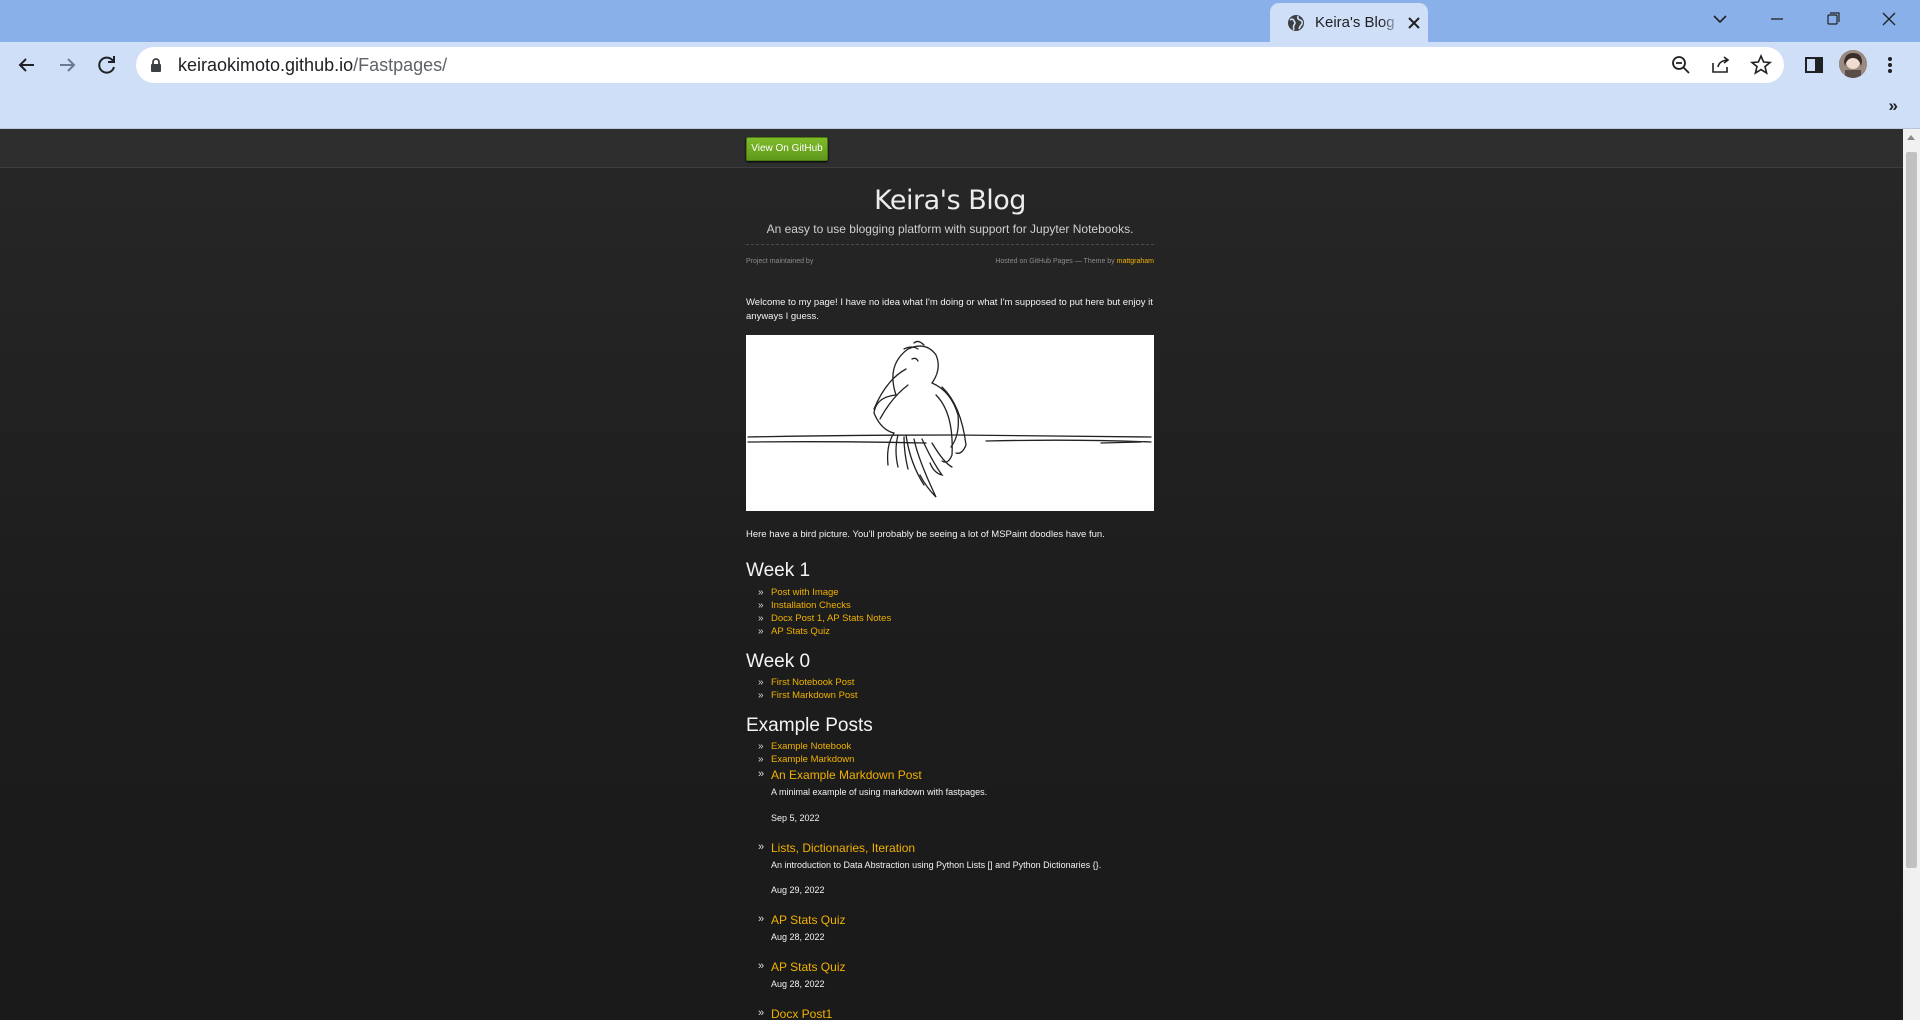  I want to click on section-heading-week-0: Week 0, so click(778, 661).